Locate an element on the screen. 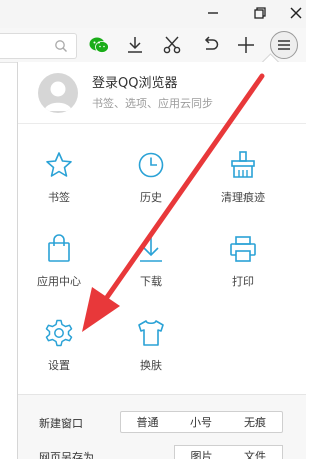  undo-icon is located at coordinates (211, 43).